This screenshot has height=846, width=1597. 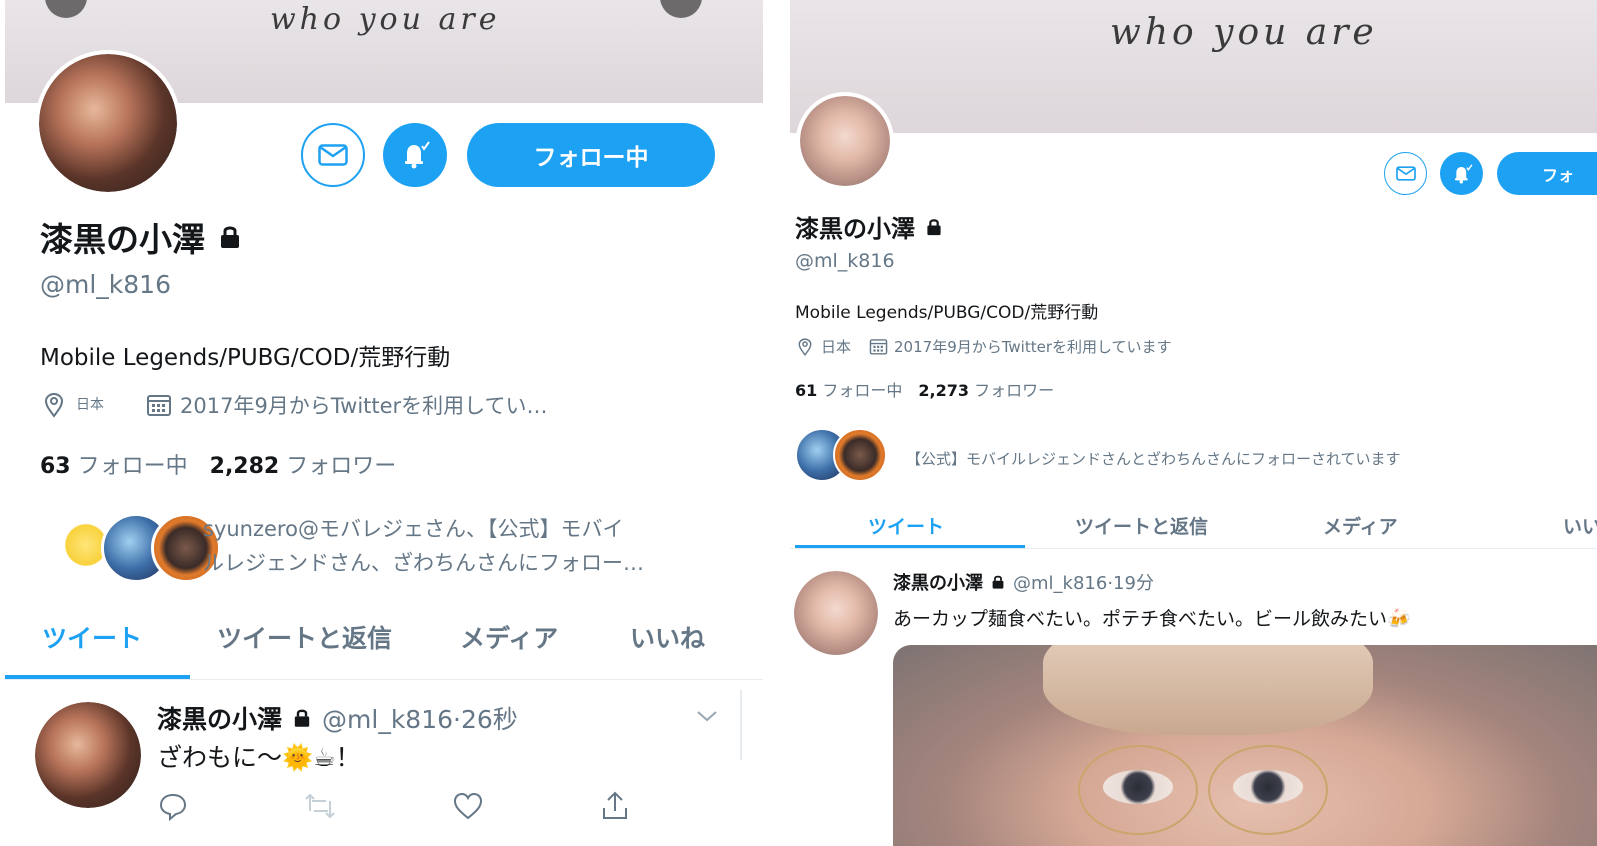 I want to click on photo-glasses-right, so click(x=1268, y=790).